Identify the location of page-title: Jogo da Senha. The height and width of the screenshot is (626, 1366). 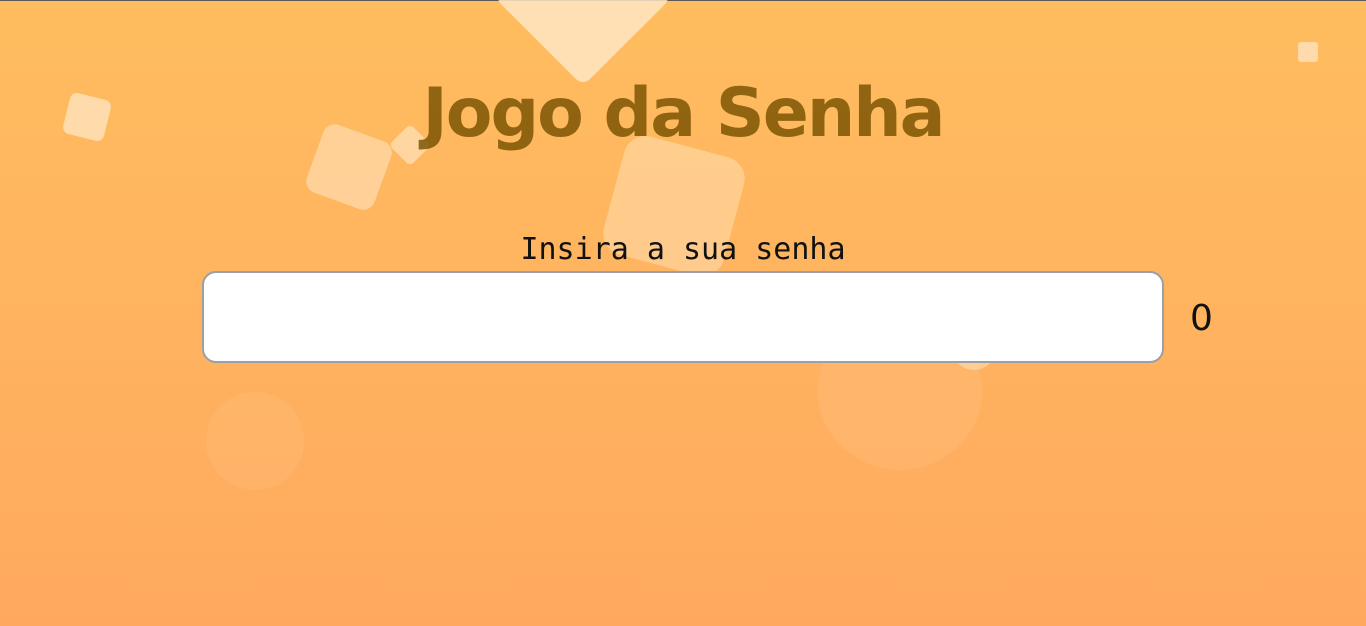
(683, 113).